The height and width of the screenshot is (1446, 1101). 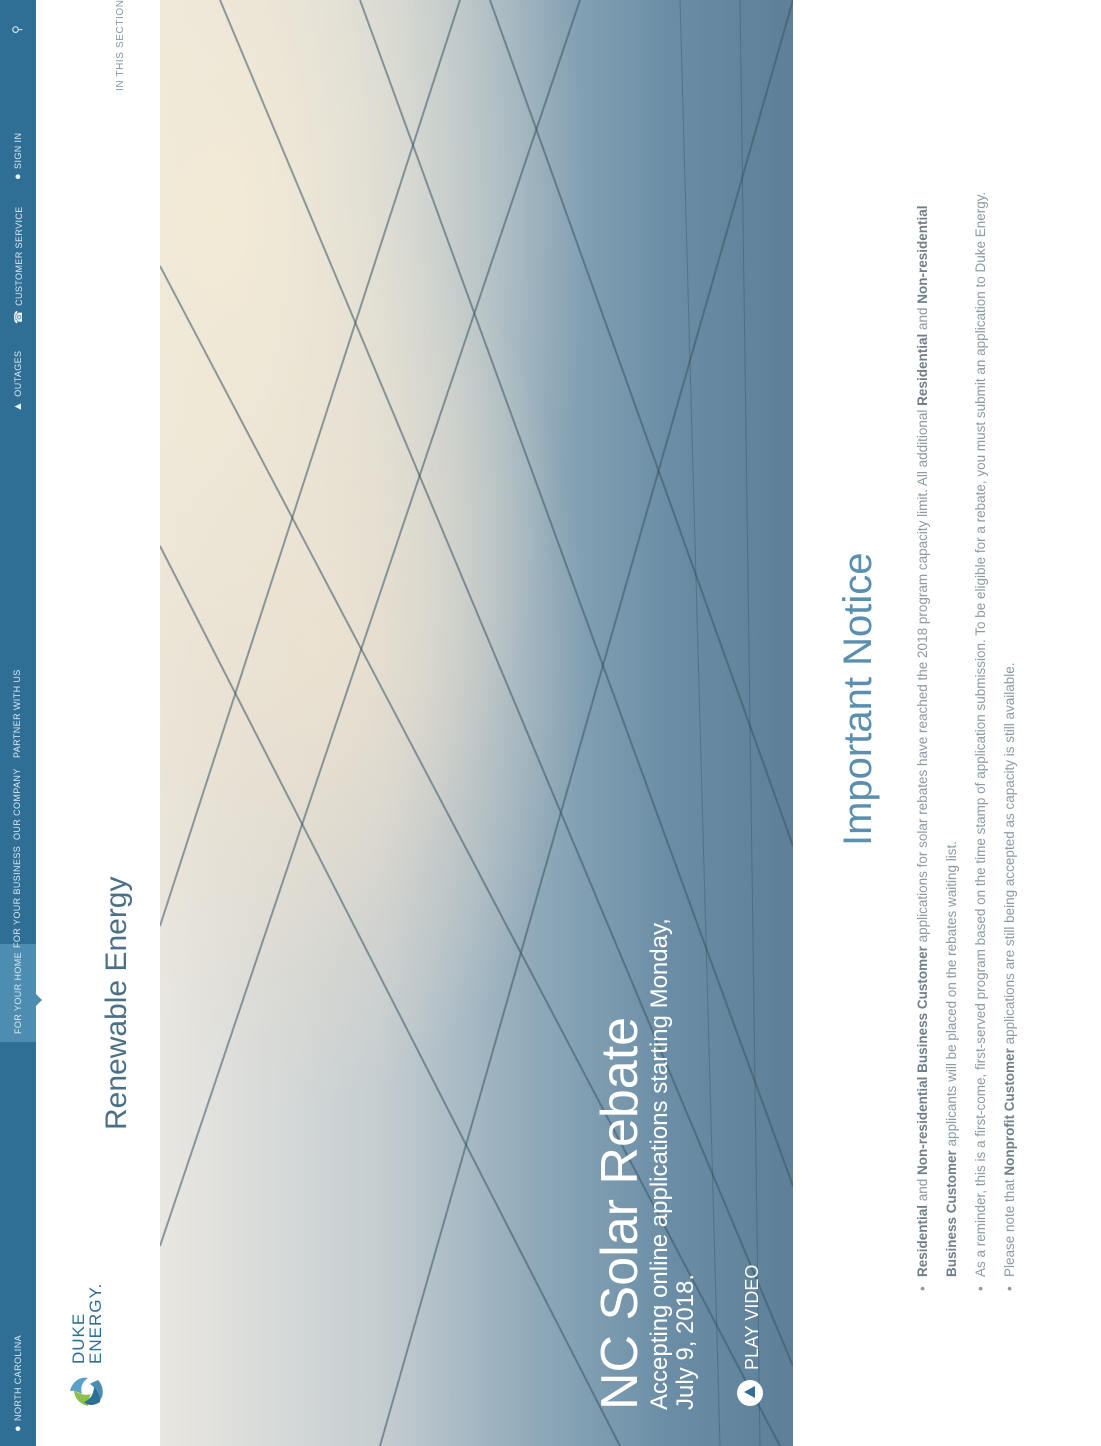 I want to click on play-video-label: PLAY VIDEO, so click(x=752, y=1317).